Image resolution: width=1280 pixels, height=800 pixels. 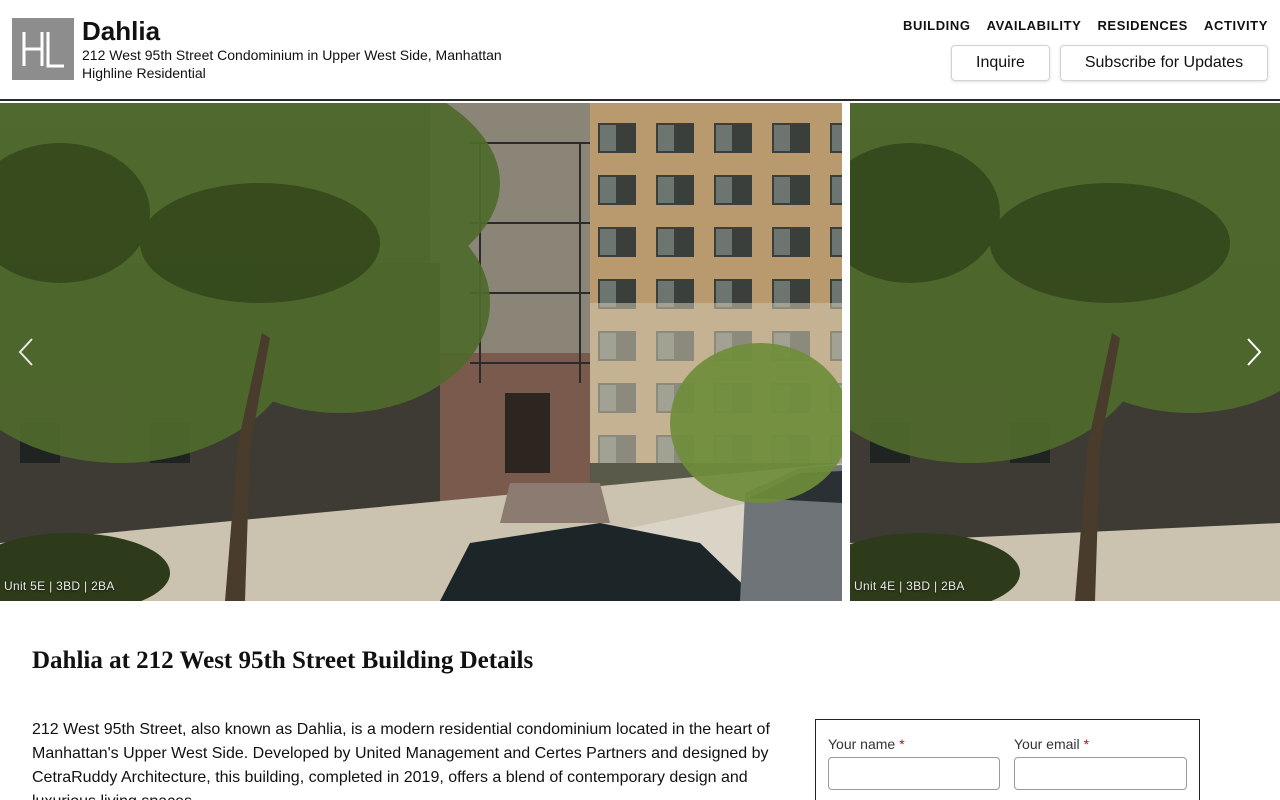 What do you see at coordinates (1034, 26) in the screenshot?
I see `nav-availability: AVAILABILITY` at bounding box center [1034, 26].